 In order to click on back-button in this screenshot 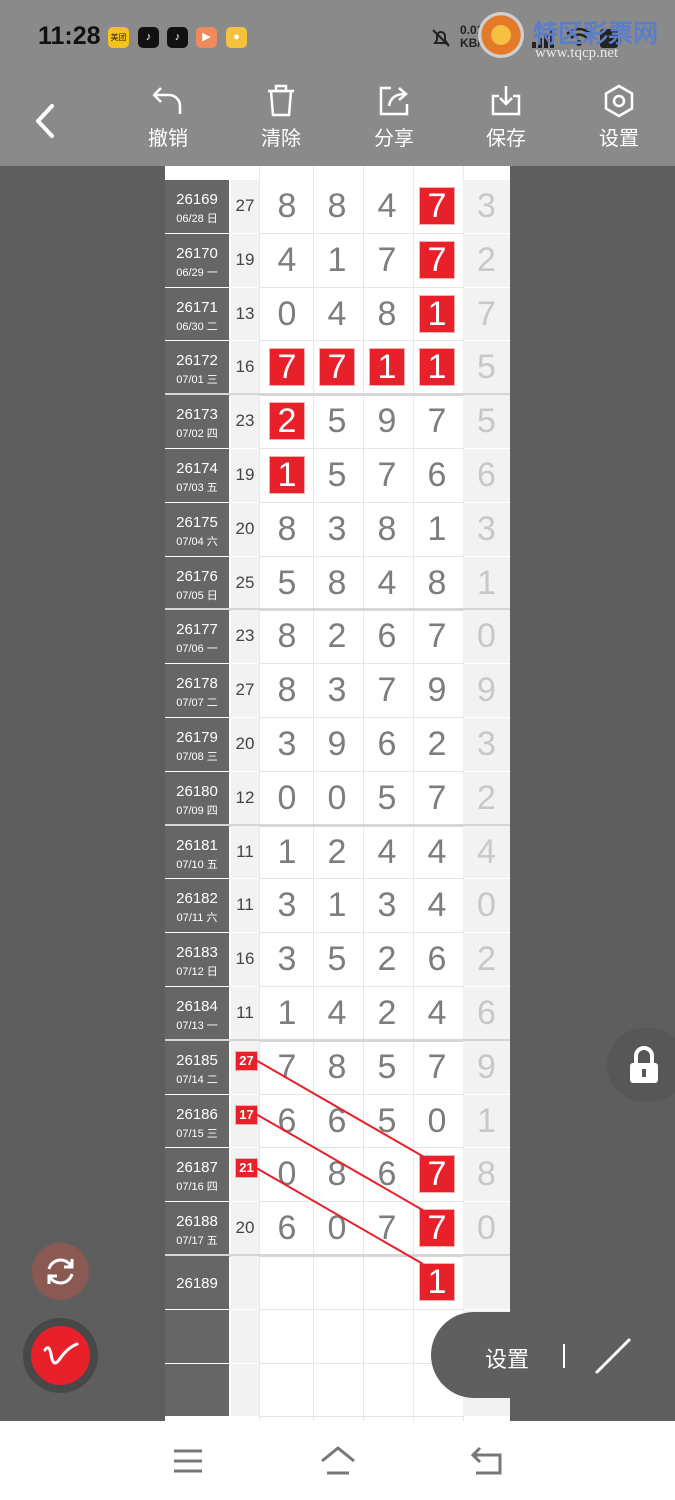, I will do `click(46, 121)`.